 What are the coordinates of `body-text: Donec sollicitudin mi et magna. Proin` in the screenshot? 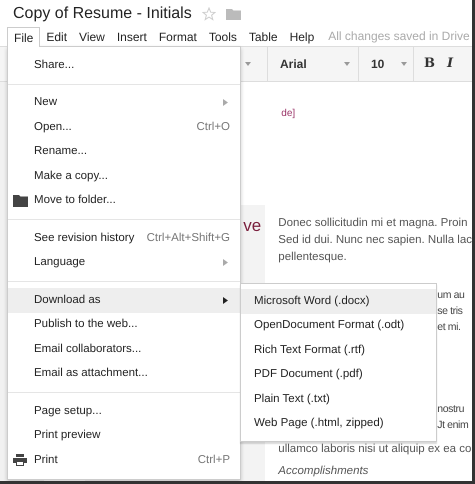 It's located at (373, 223).